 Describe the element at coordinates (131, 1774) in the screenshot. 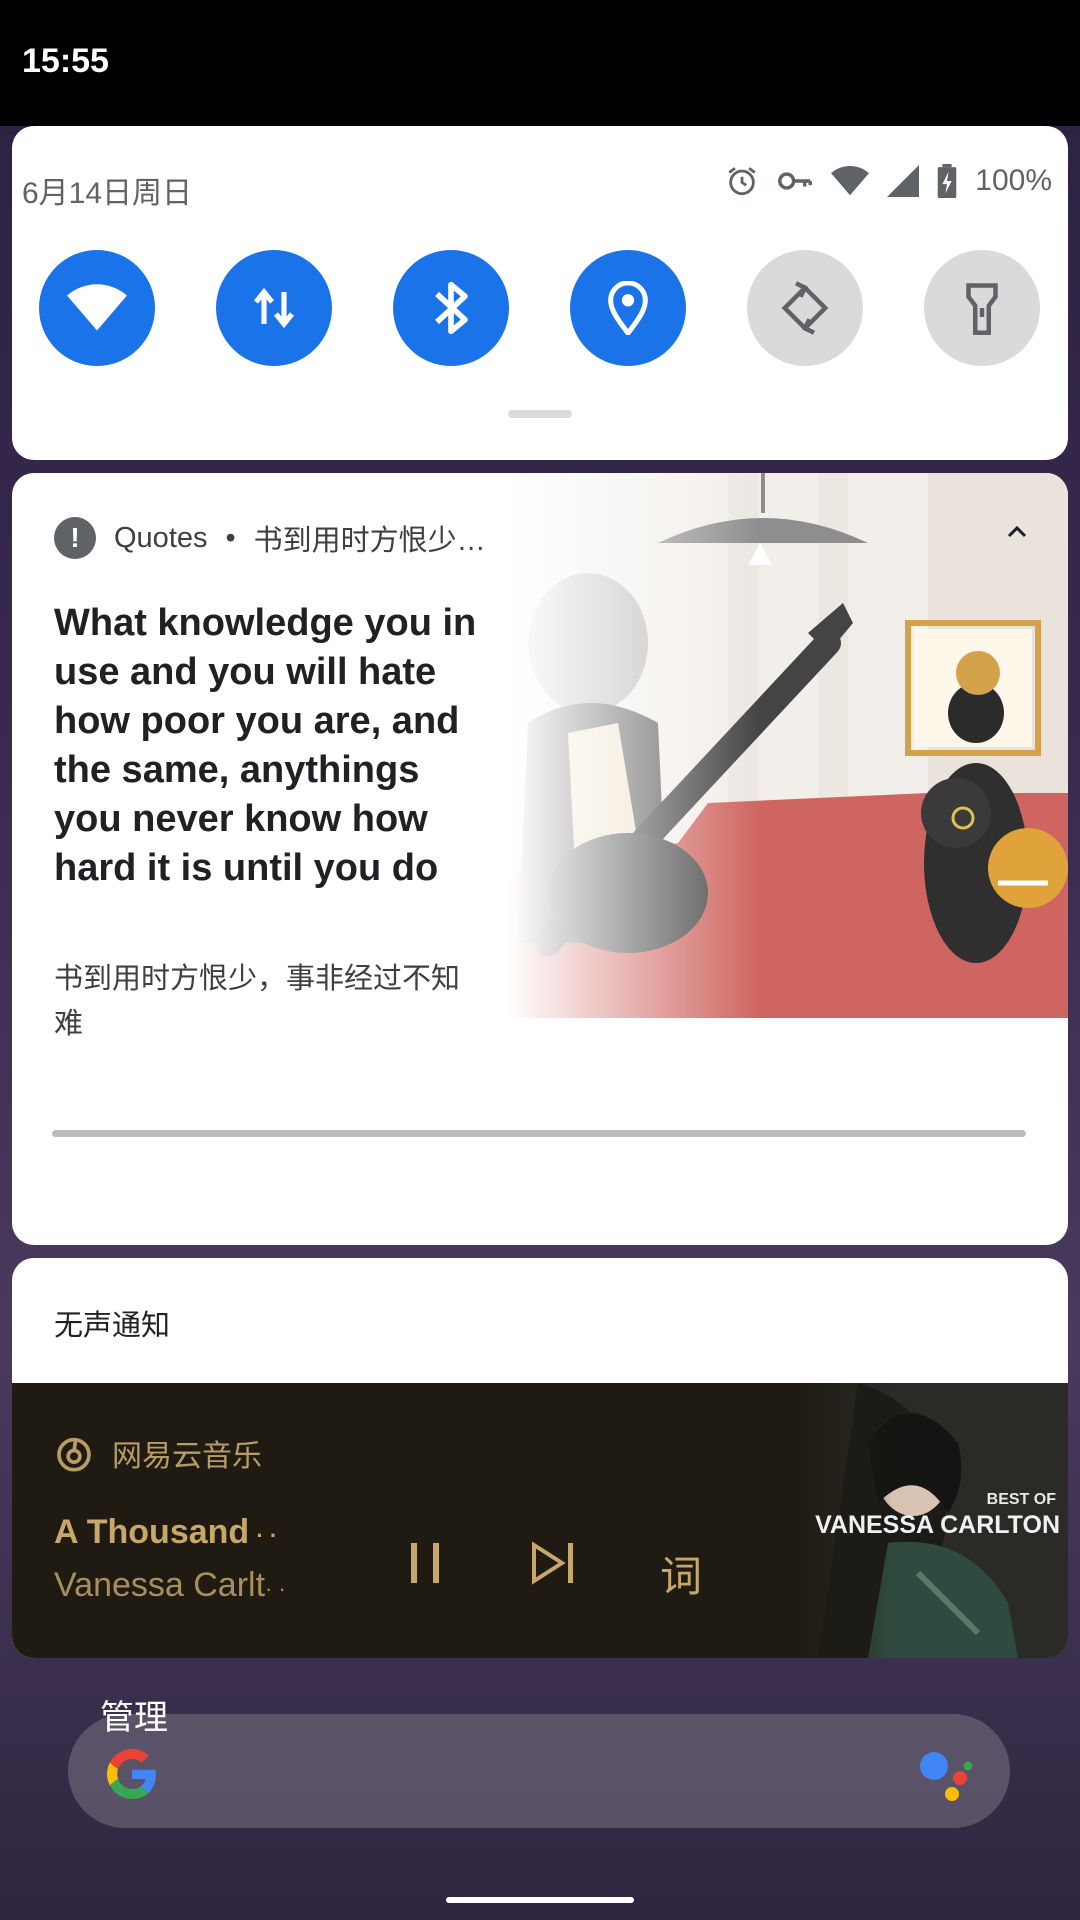

I see `google-logo-icon` at that location.